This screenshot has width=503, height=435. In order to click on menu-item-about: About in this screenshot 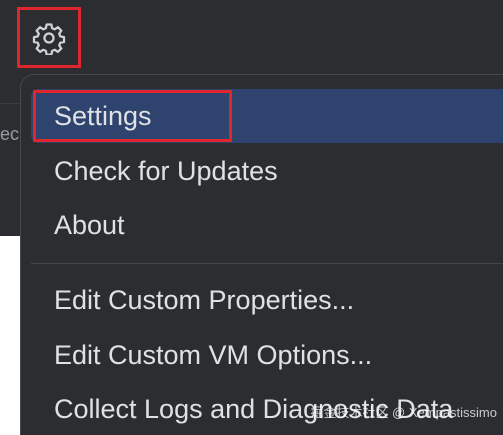, I will do `click(89, 225)`.